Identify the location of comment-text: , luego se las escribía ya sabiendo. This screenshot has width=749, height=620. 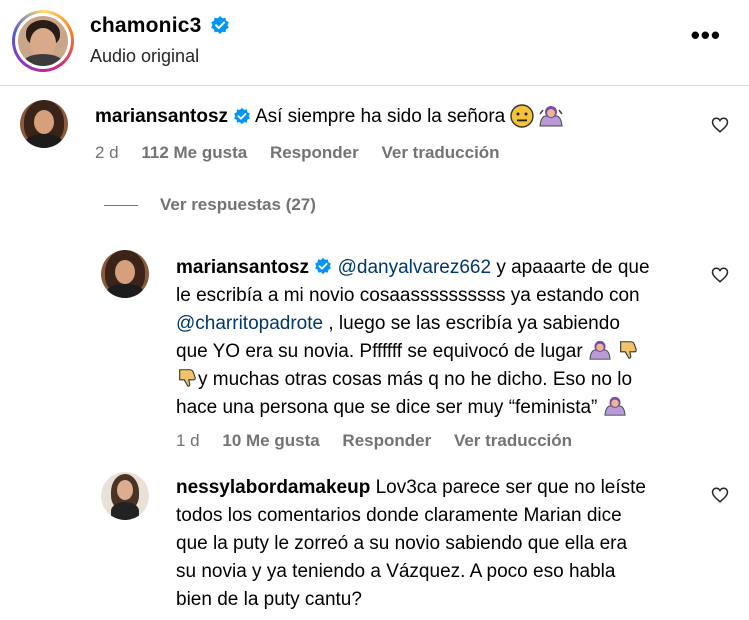
(471, 323).